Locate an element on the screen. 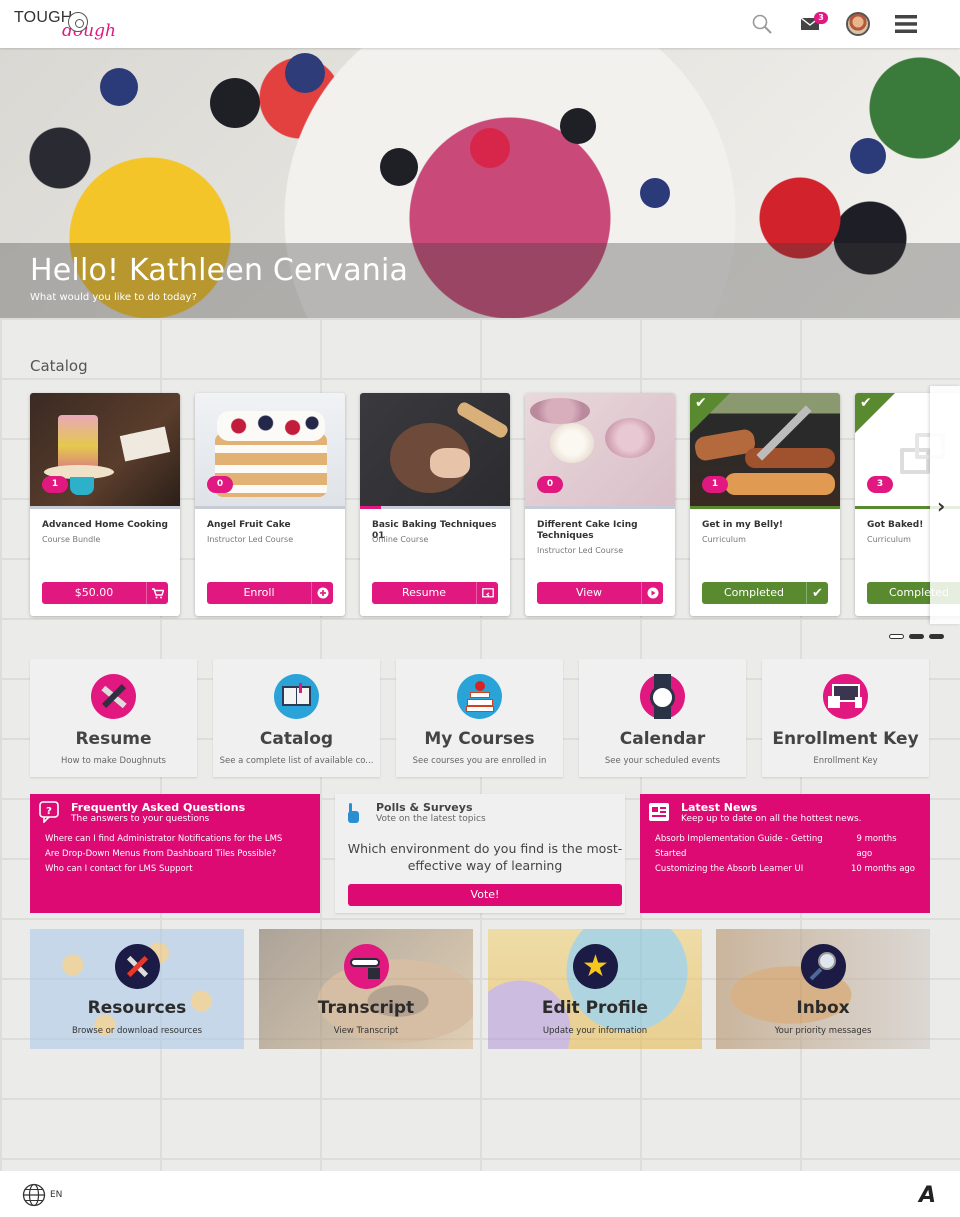  tile-title: Inbox is located at coordinates (823, 1008).